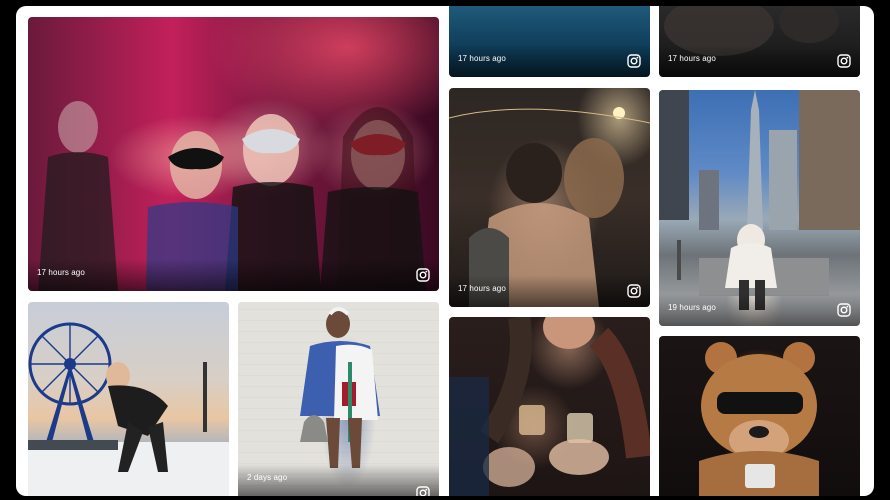 Image resolution: width=890 pixels, height=500 pixels. Describe the element at coordinates (692, 307) in the screenshot. I see `post-timestamp: 19 hours ago` at that location.